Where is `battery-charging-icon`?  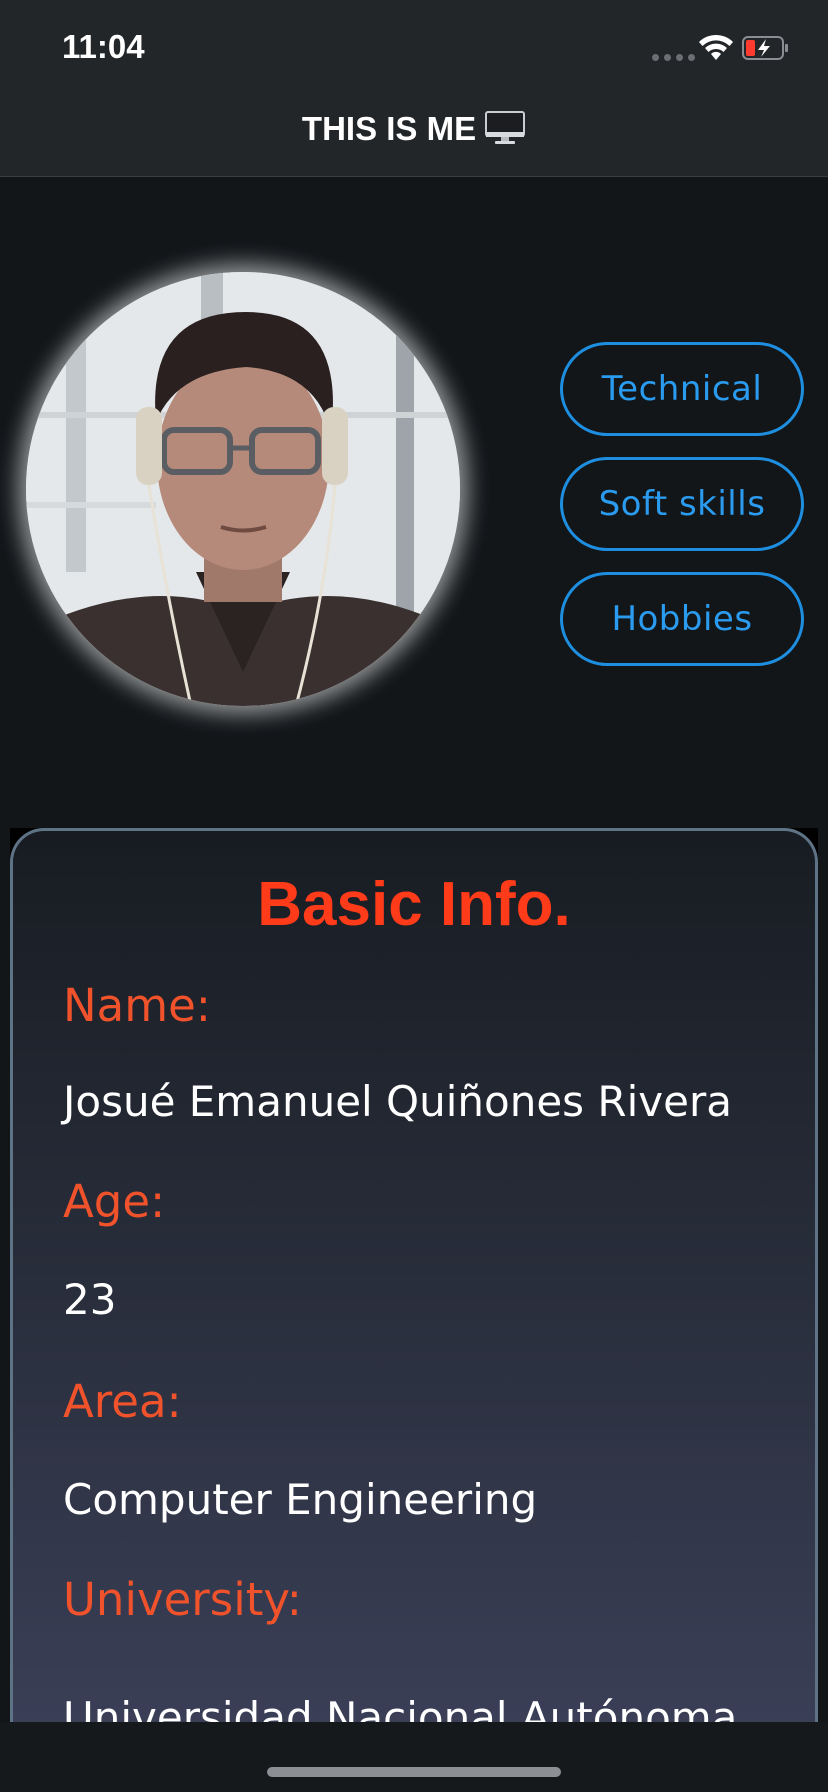 battery-charging-icon is located at coordinates (765, 48).